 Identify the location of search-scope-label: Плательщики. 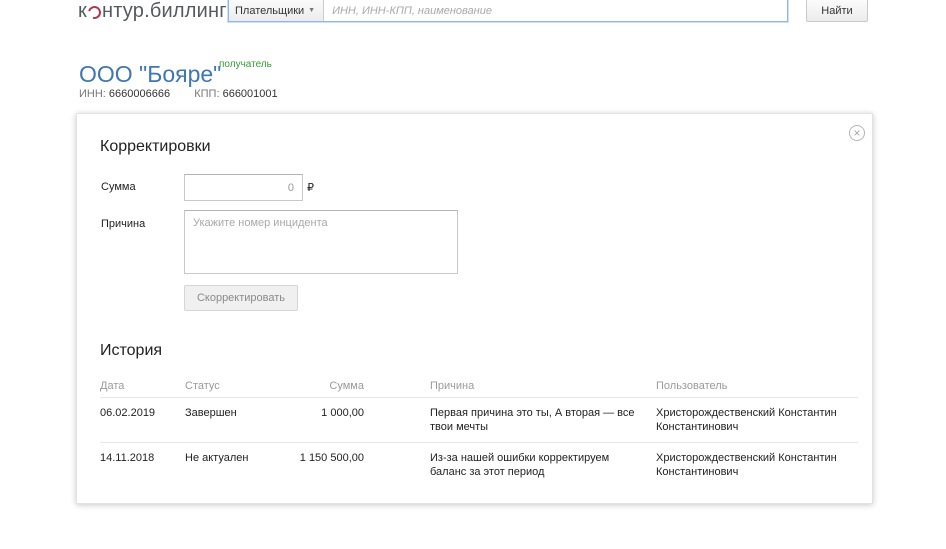
(270, 10).